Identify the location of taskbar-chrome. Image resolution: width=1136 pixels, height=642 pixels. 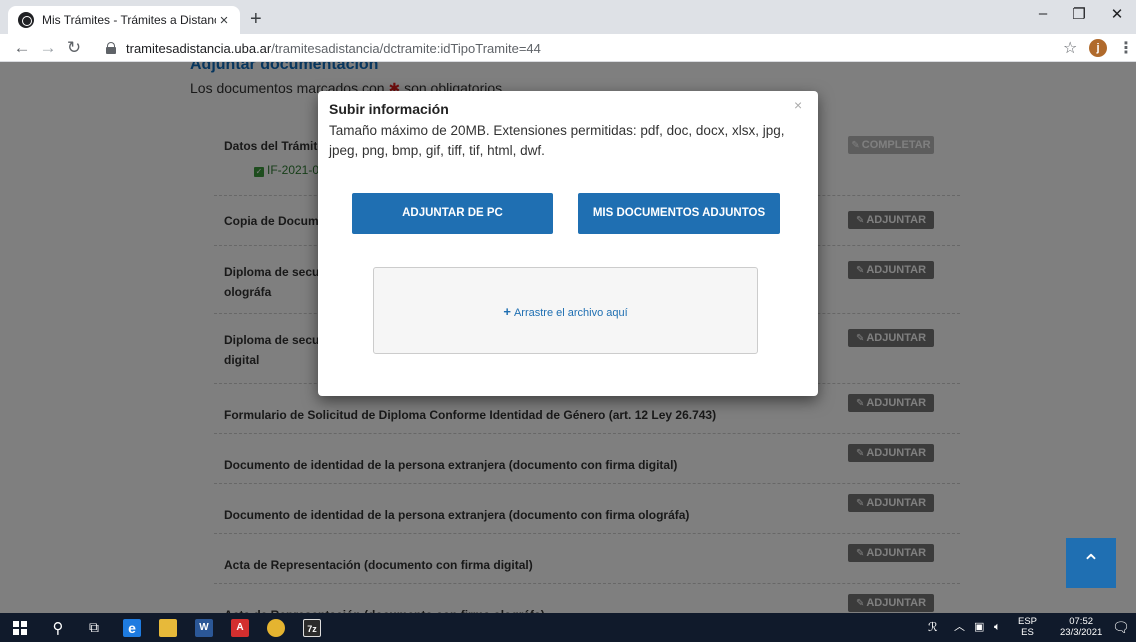
(276, 627).